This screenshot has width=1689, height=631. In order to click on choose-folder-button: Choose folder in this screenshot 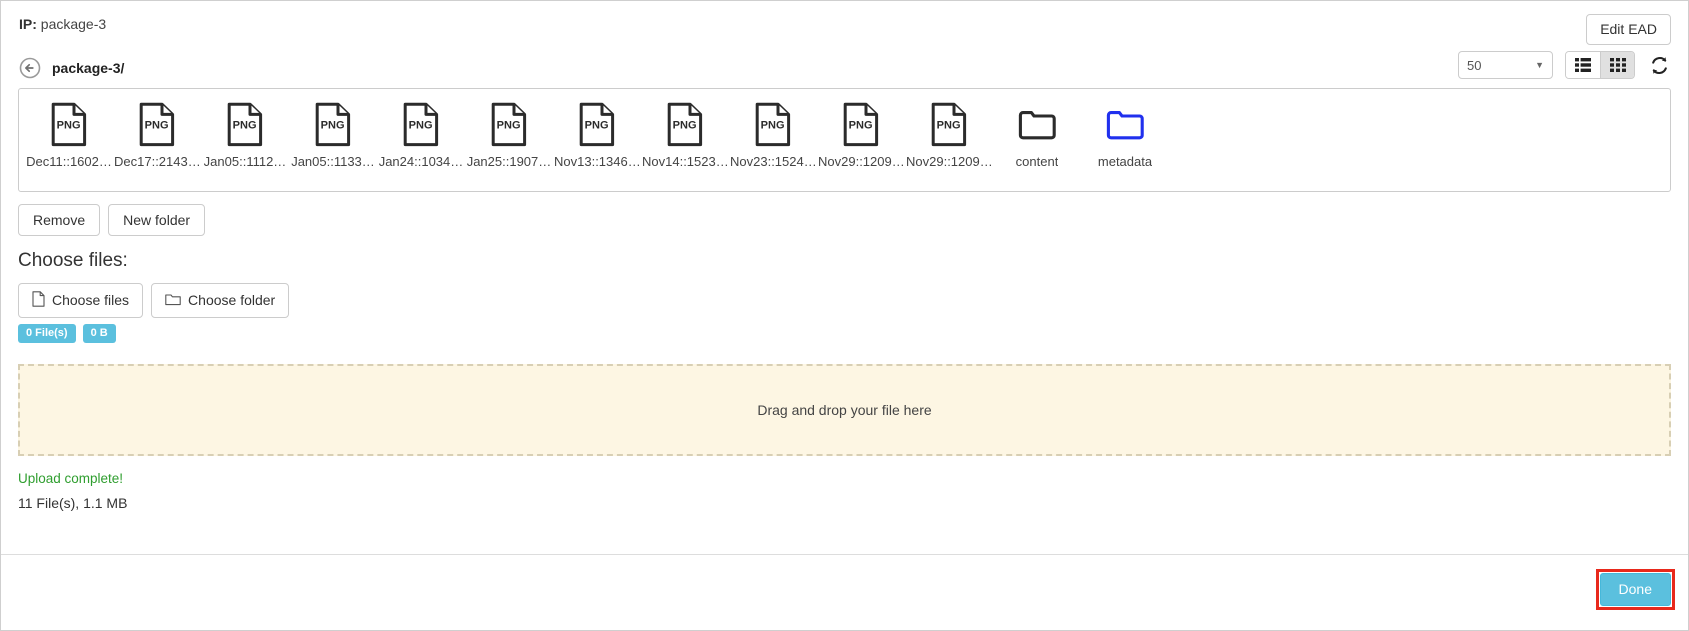, I will do `click(220, 300)`.